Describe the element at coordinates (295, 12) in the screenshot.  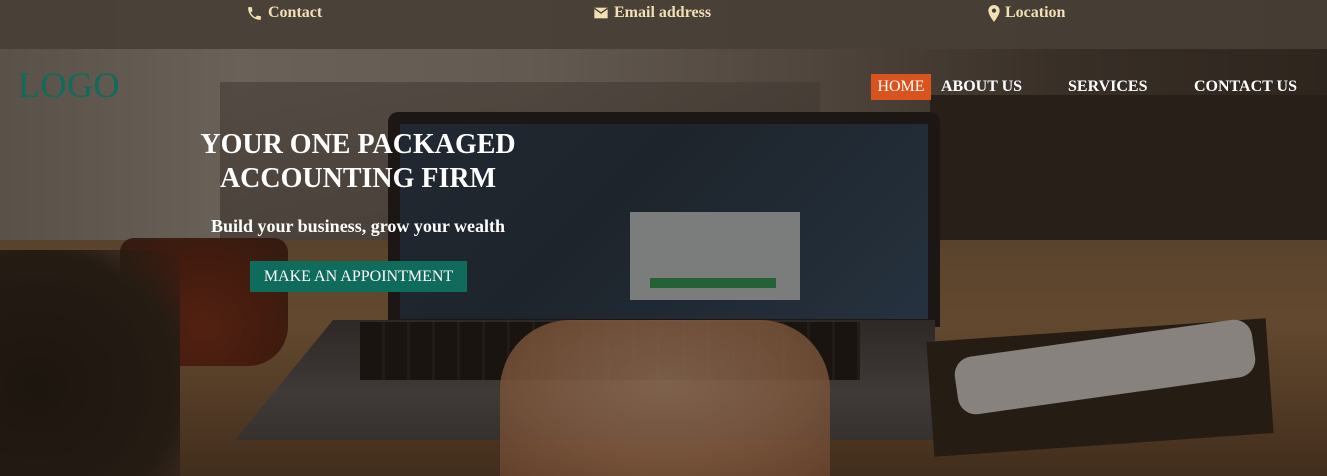
I see `contact-label: Contact` at that location.